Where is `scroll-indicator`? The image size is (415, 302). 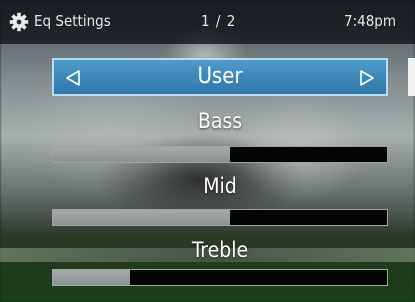
scroll-indicator is located at coordinates (411, 77).